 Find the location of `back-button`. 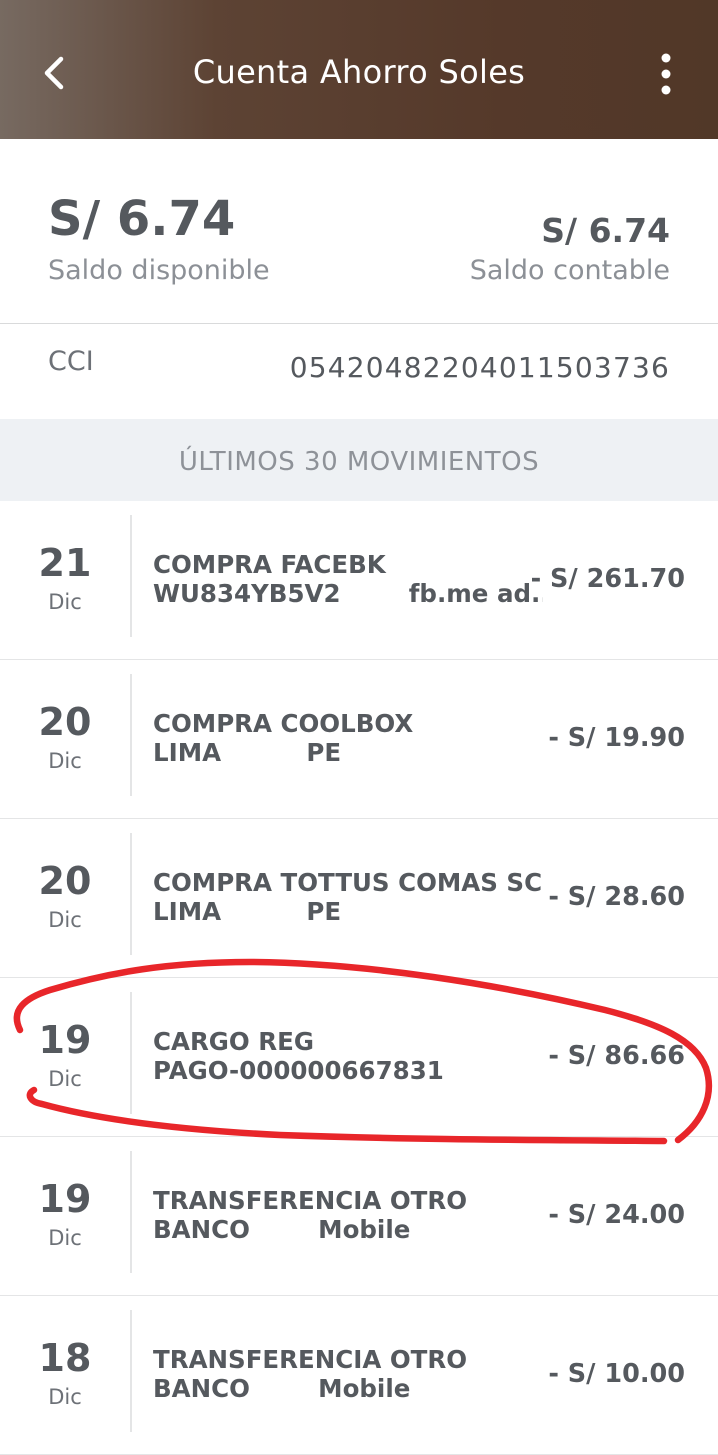

back-button is located at coordinates (55, 73).